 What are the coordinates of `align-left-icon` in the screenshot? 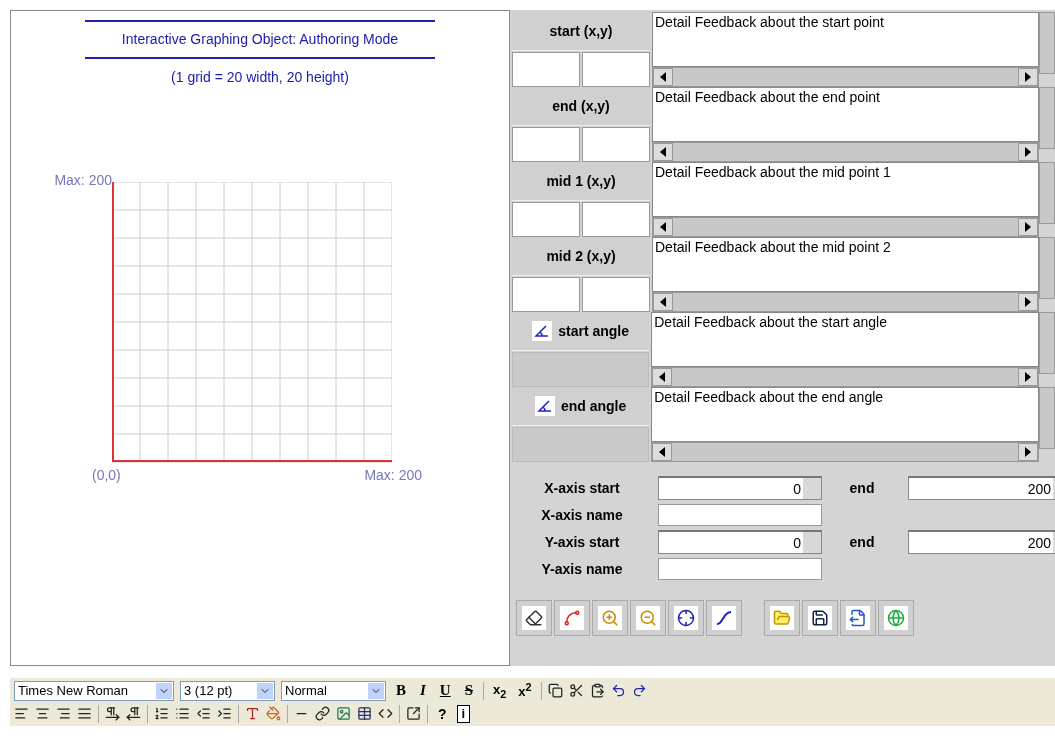 It's located at (21, 713).